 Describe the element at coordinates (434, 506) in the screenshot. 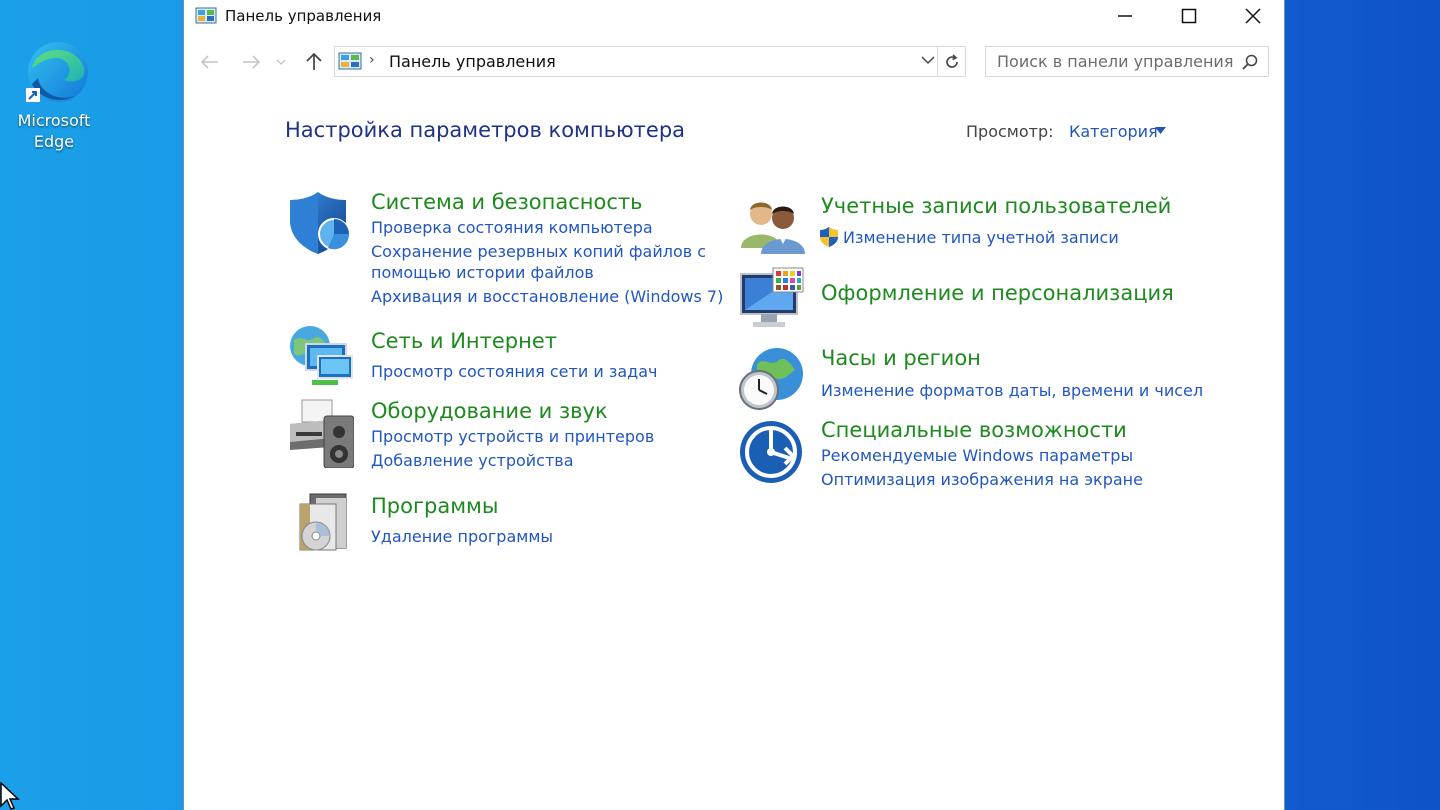

I see `category-title-programs: Программы` at that location.